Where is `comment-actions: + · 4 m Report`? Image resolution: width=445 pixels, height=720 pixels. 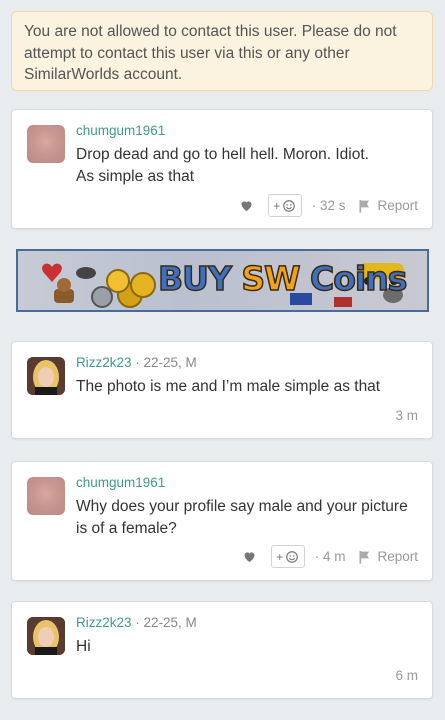
comment-actions: + · 4 m Report is located at coordinates (330, 556).